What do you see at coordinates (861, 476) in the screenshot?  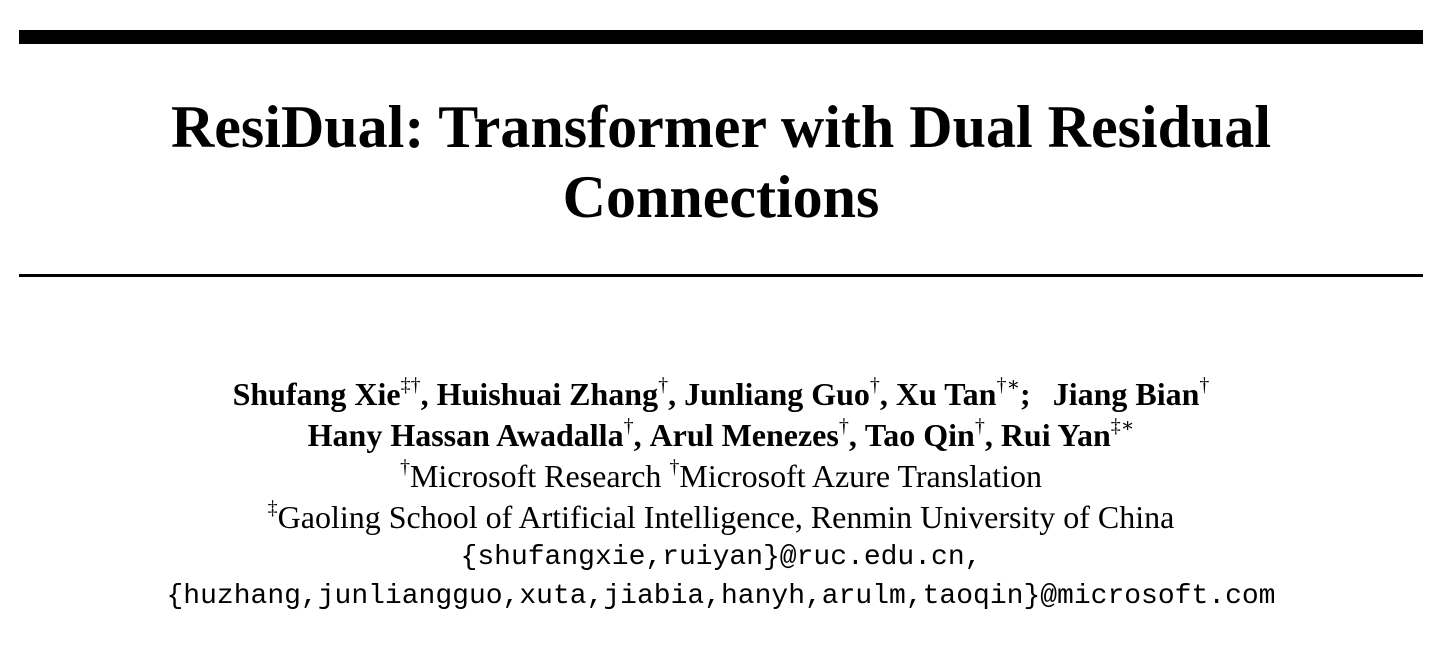 I see `affiliation-name: Microsoft Azure Translation` at bounding box center [861, 476].